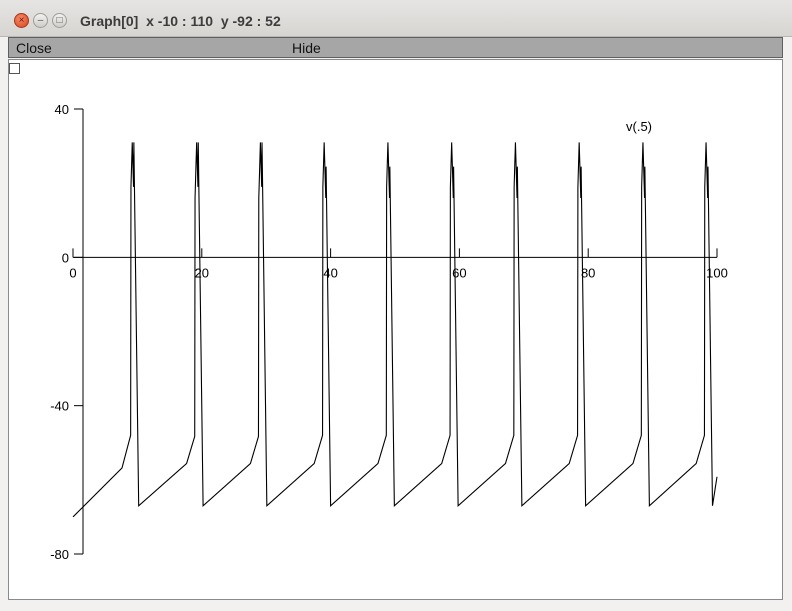  I want to click on legend-label: v(.5), so click(639, 126).